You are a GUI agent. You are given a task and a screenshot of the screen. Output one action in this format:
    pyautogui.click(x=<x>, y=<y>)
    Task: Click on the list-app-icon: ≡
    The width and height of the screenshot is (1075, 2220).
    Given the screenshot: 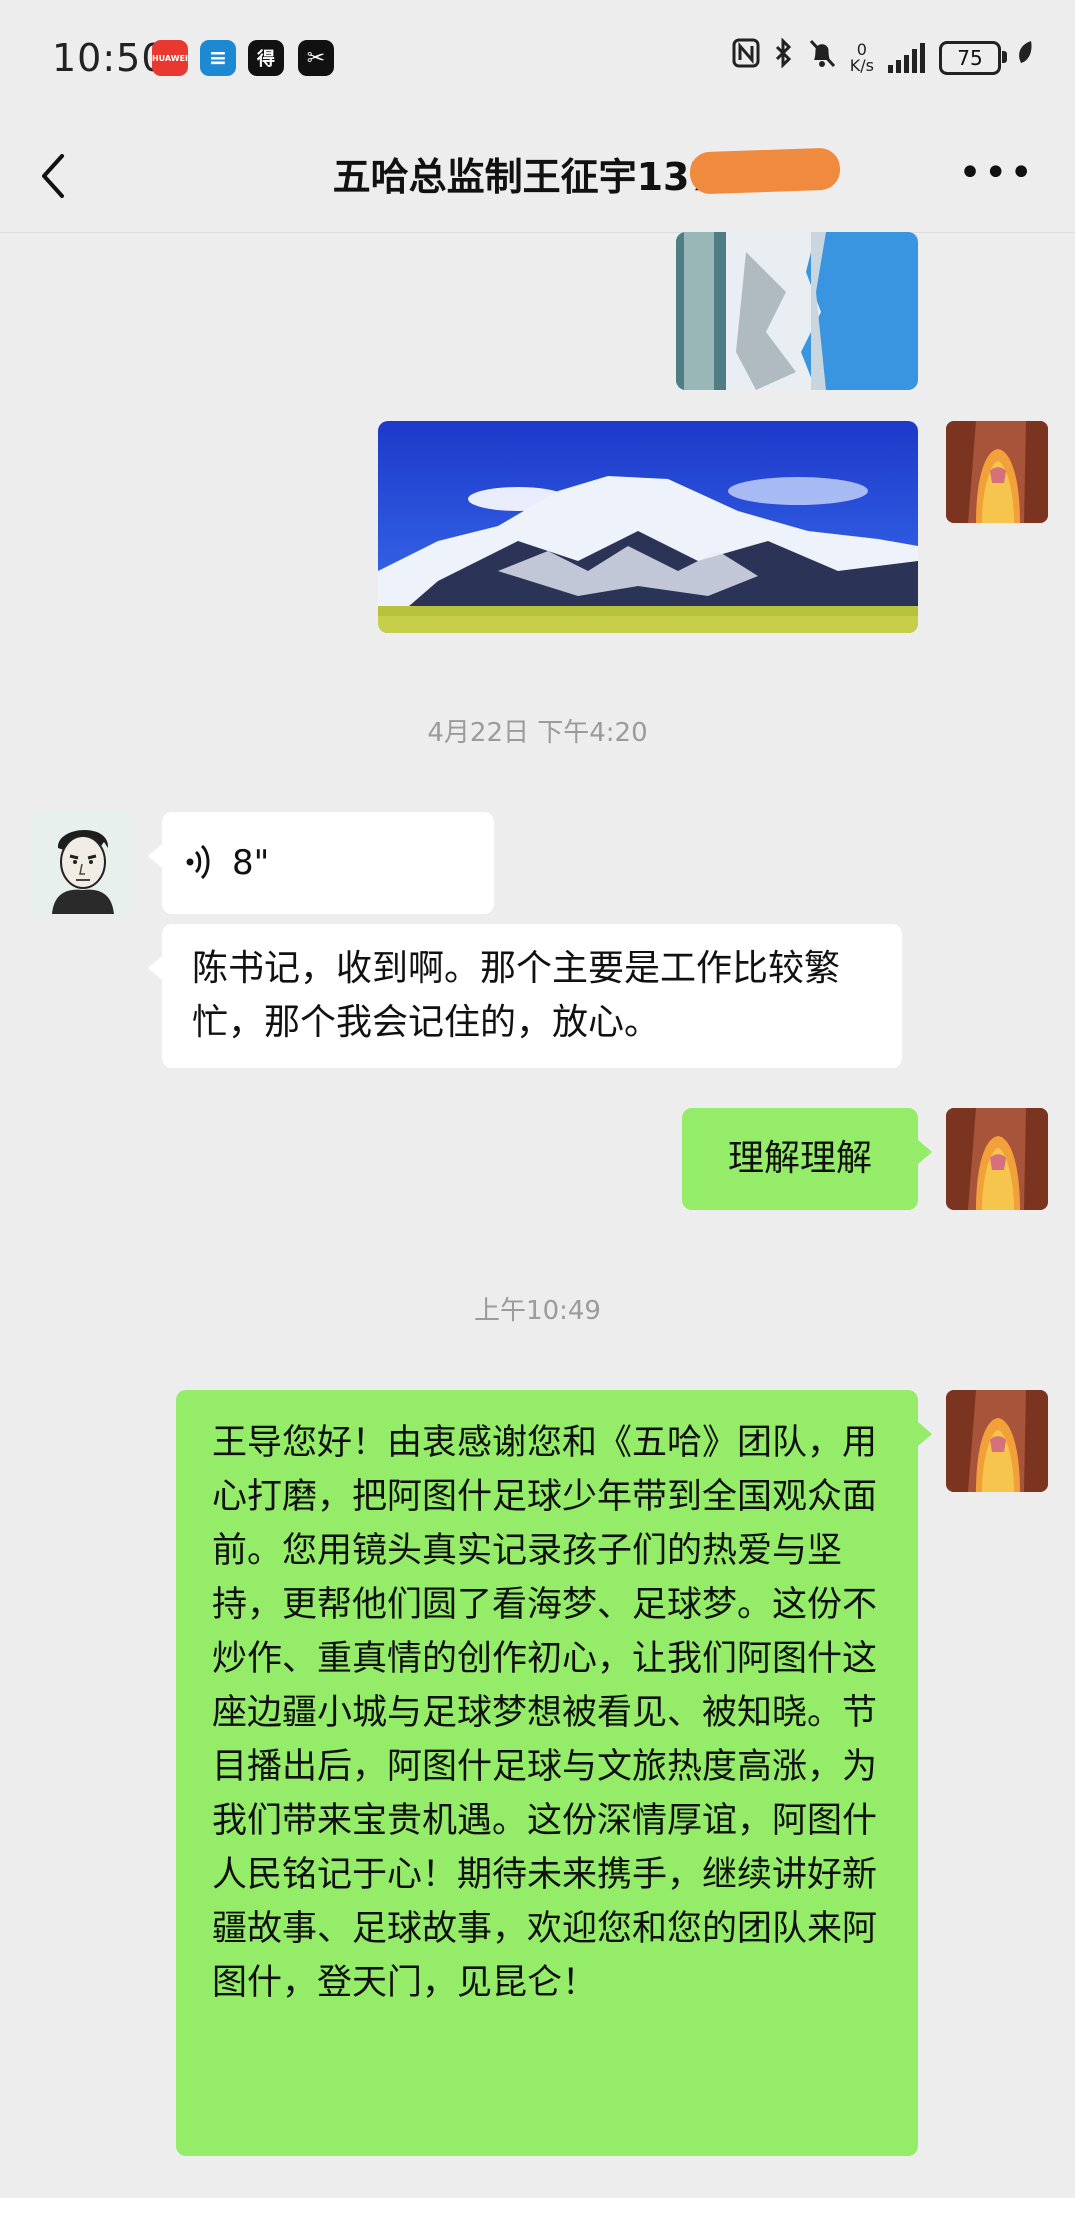 What is the action you would take?
    pyautogui.click(x=218, y=58)
    